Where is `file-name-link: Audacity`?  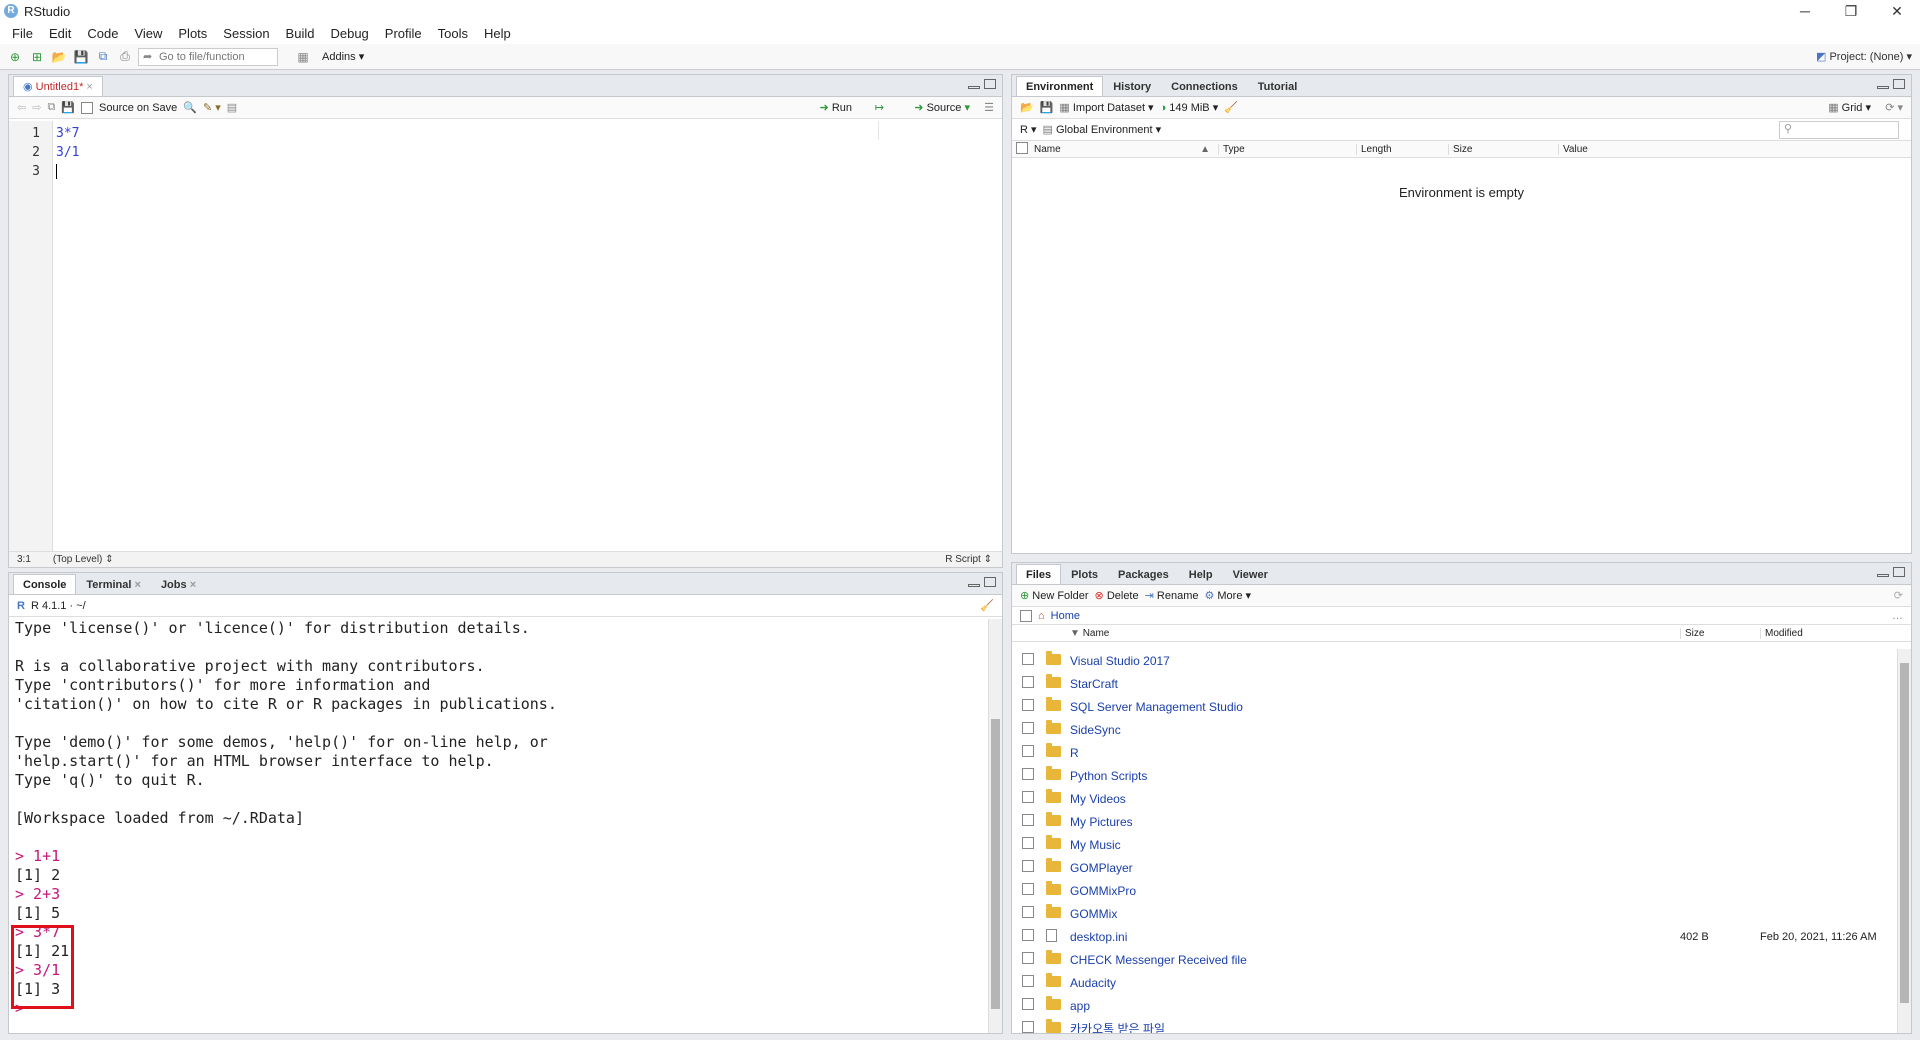
file-name-link: Audacity is located at coordinates (1375, 983).